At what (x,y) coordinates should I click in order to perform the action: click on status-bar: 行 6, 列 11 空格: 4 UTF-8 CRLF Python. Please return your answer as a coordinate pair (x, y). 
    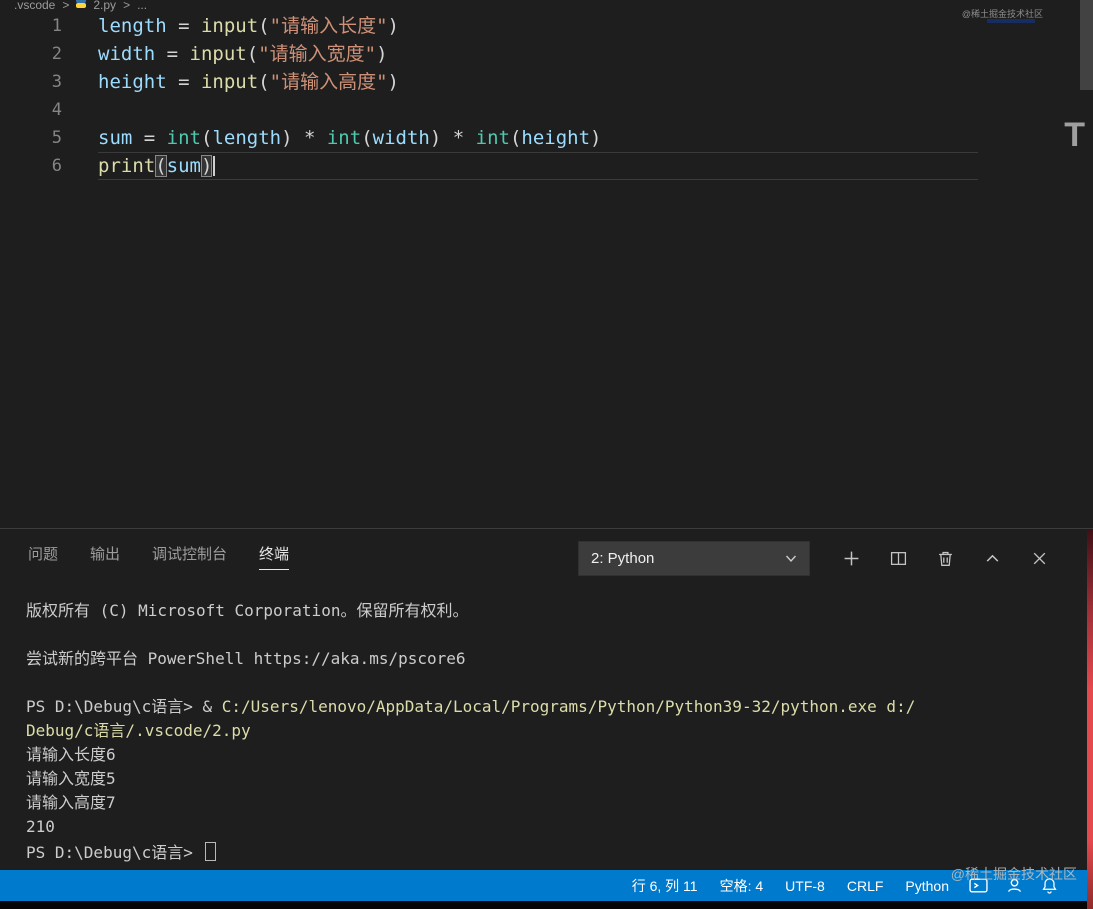
    Looking at the image, I should click on (546, 885).